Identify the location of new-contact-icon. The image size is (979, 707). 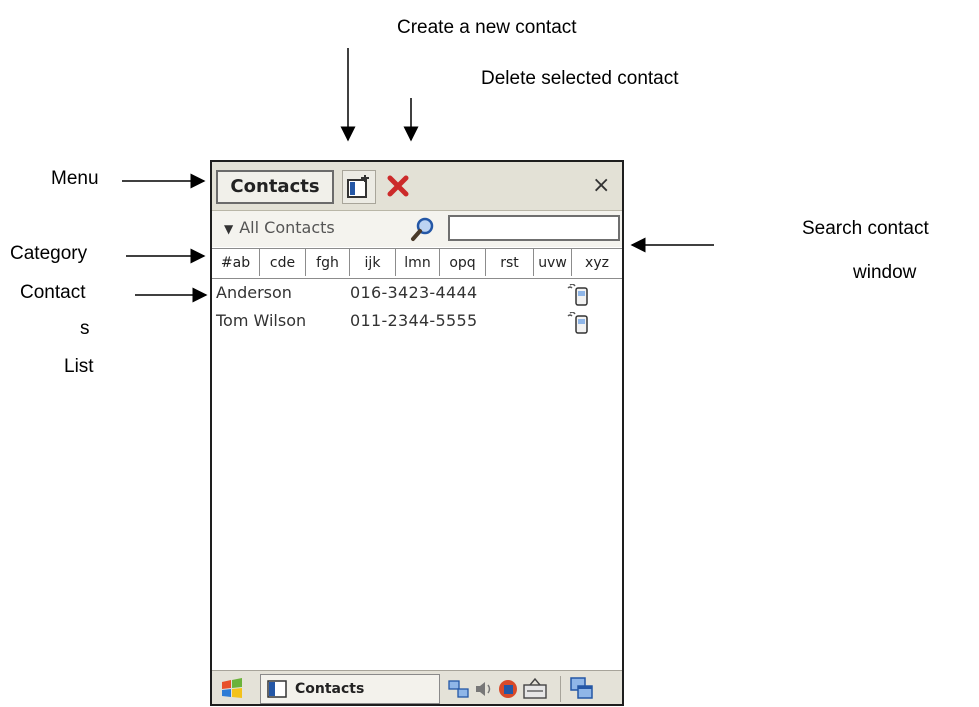
(358, 186).